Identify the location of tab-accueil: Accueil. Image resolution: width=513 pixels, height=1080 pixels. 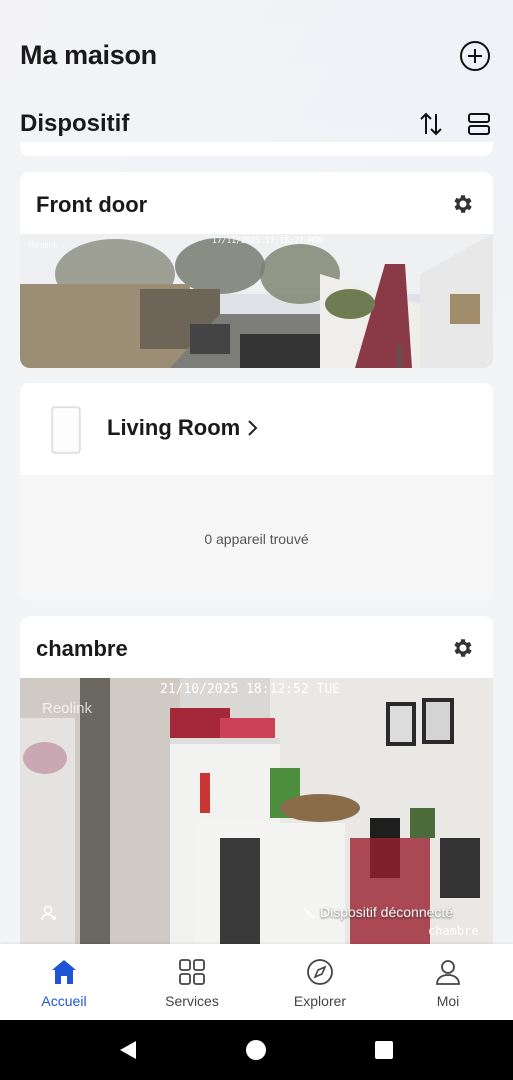
(64, 982).